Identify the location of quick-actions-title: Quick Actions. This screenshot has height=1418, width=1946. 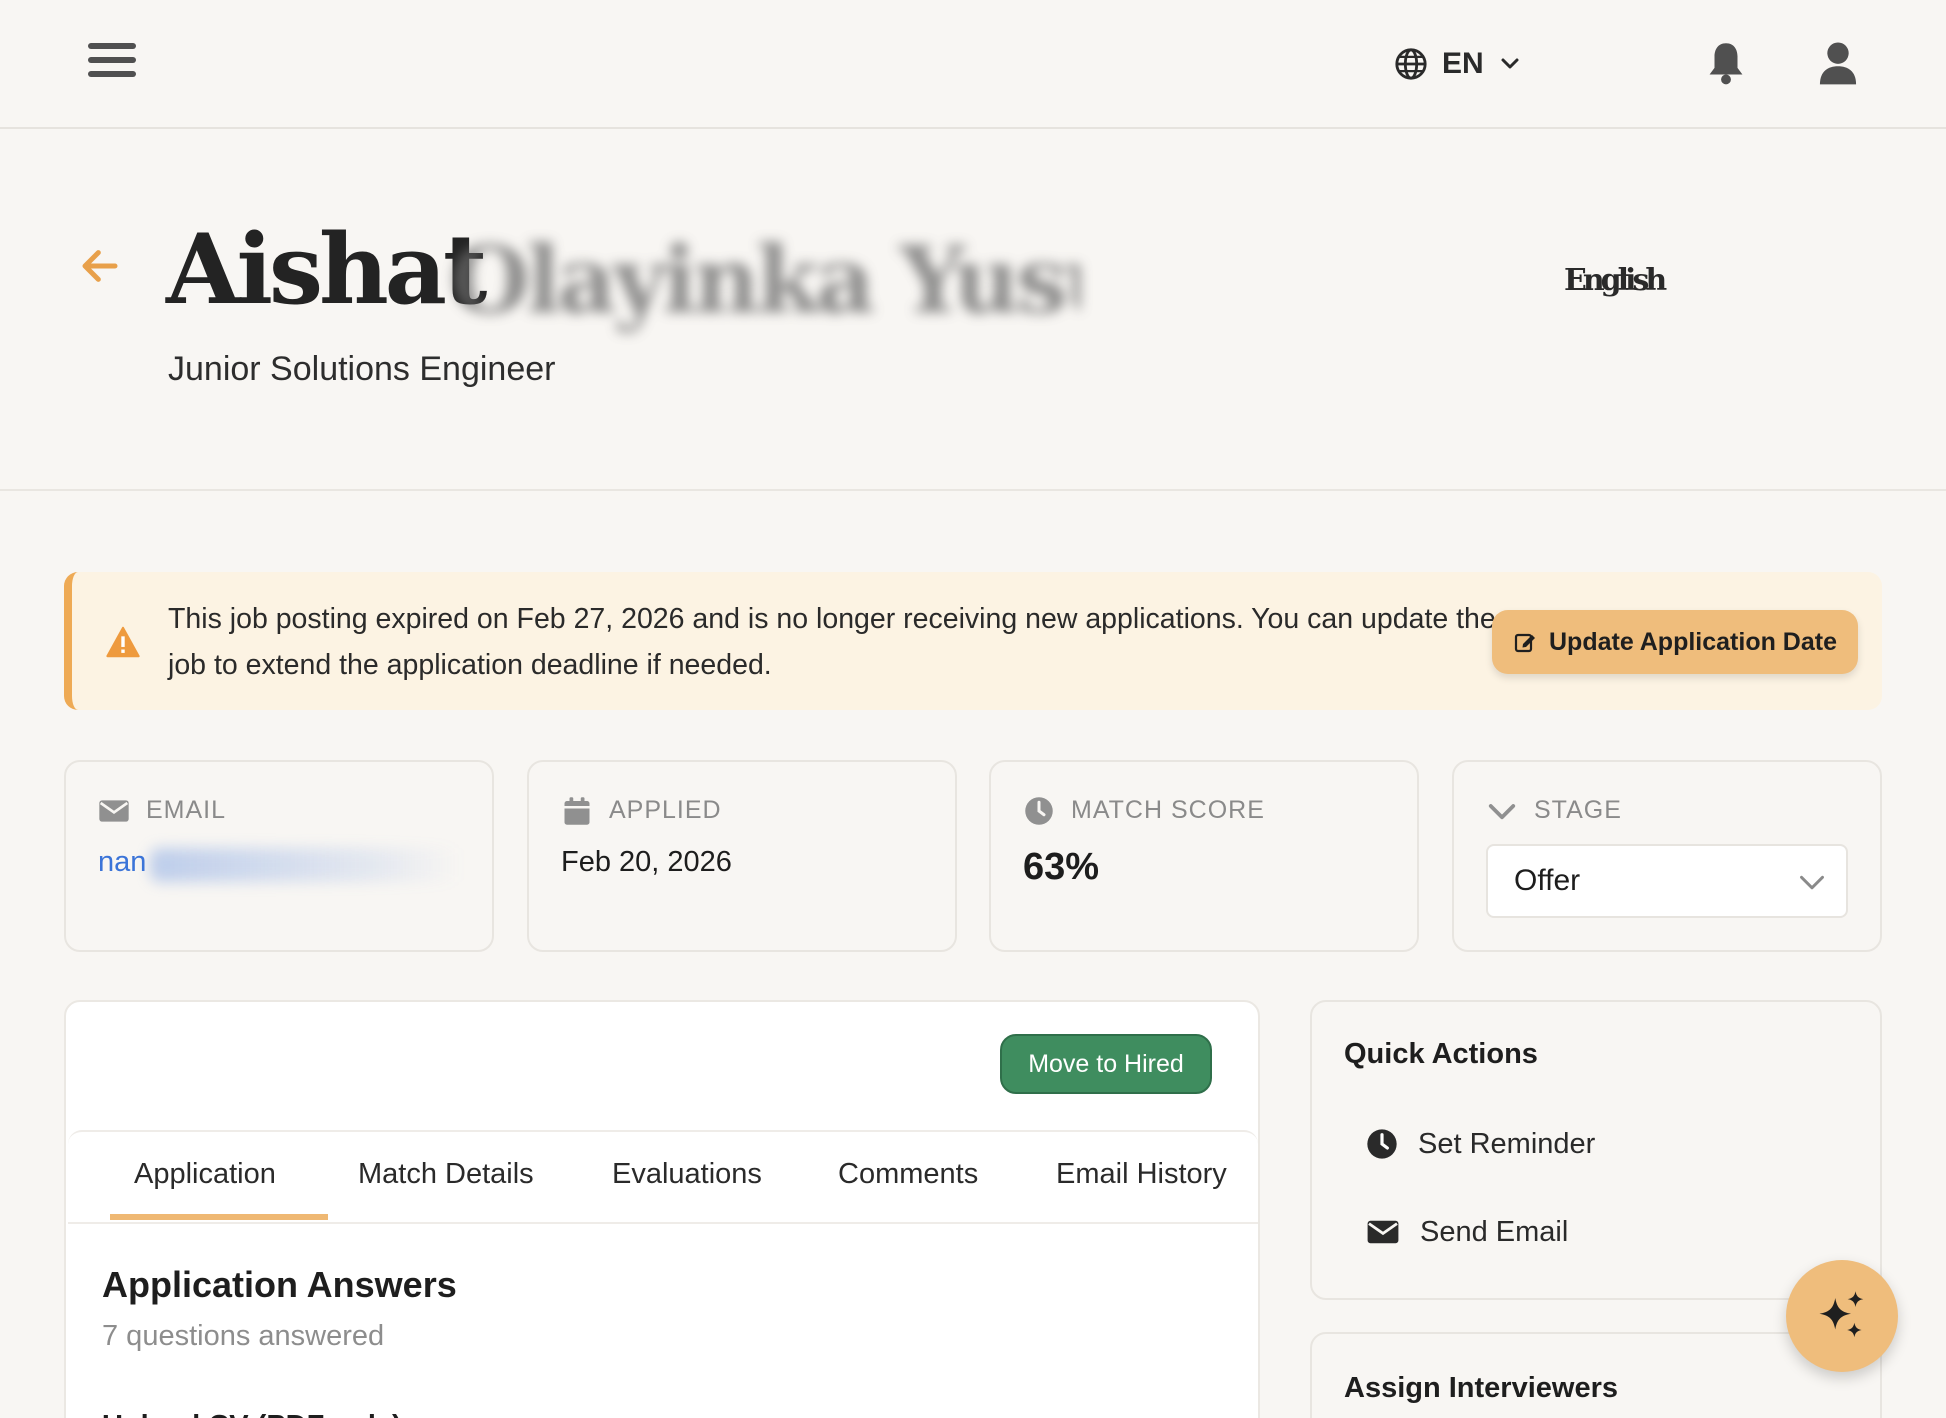
(1441, 1054).